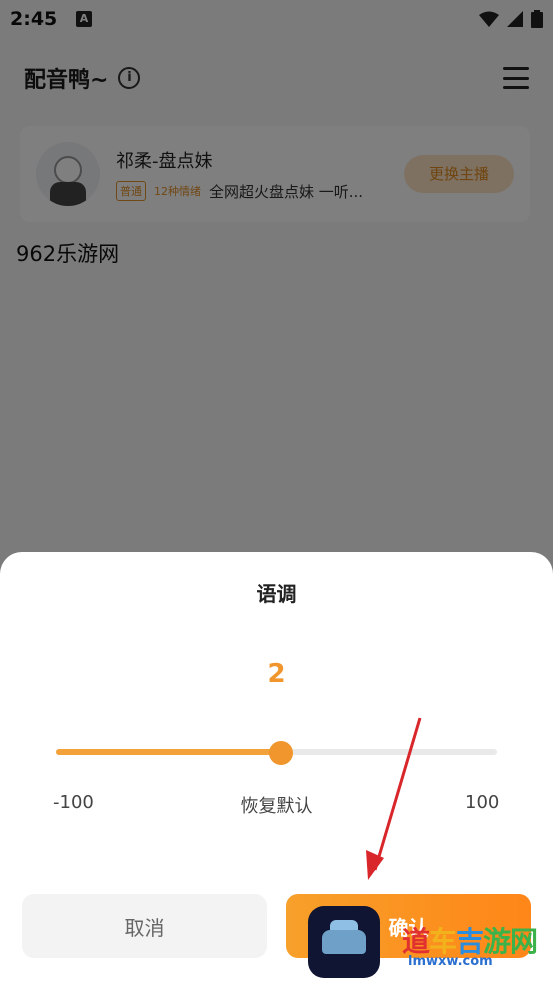  Describe the element at coordinates (168, 752) in the screenshot. I see `pitch-slider-fill` at that location.